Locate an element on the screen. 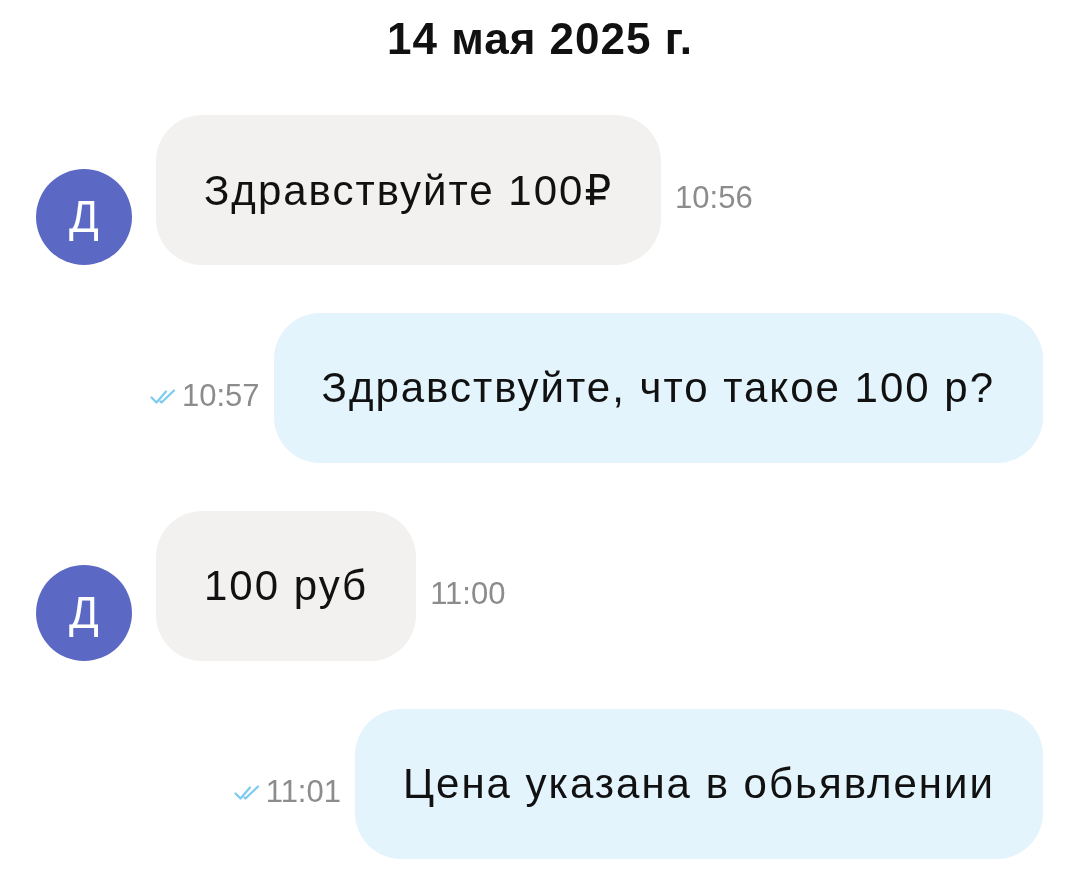 The image size is (1080, 883). message-bubble: Здравствуйте, что такое 100 р? is located at coordinates (658, 388).